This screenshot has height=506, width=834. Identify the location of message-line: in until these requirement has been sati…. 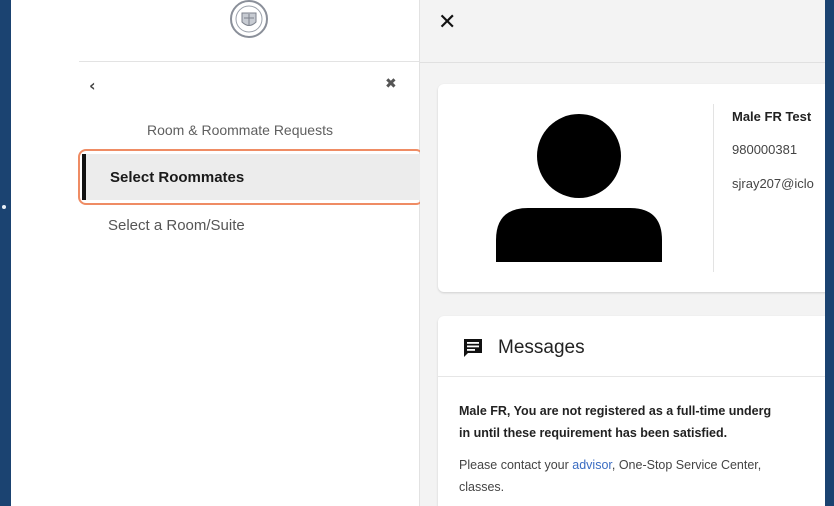
(593, 433).